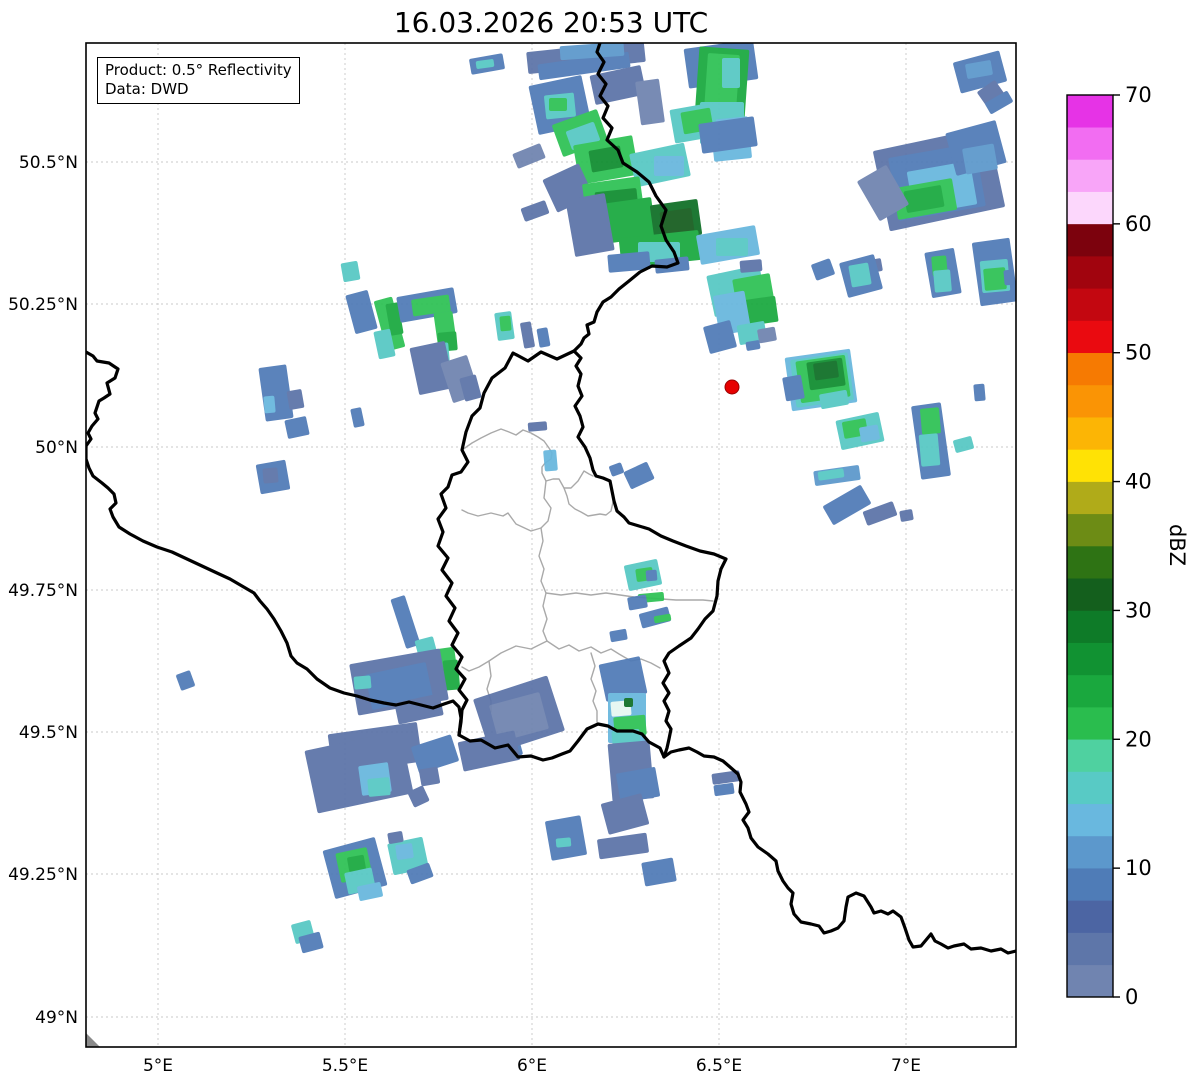  I want to click on y-tick-label: 49°N, so click(56, 1018).